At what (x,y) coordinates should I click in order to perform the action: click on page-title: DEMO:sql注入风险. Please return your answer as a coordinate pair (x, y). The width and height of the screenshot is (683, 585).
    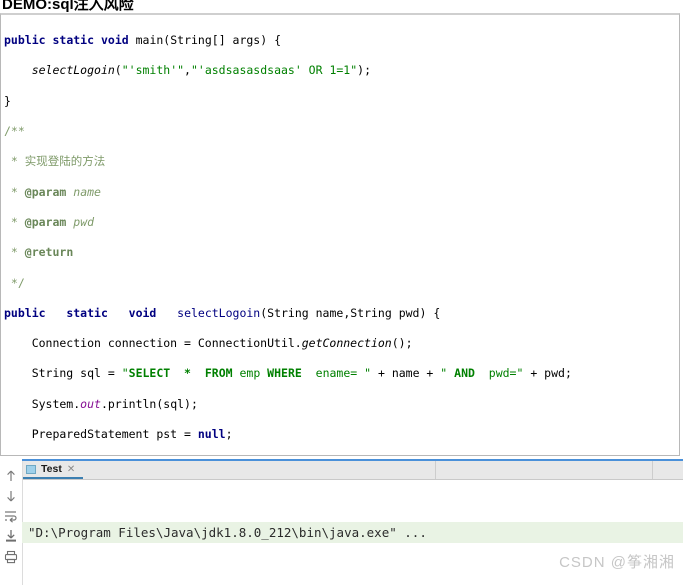
    Looking at the image, I should click on (68, 6).